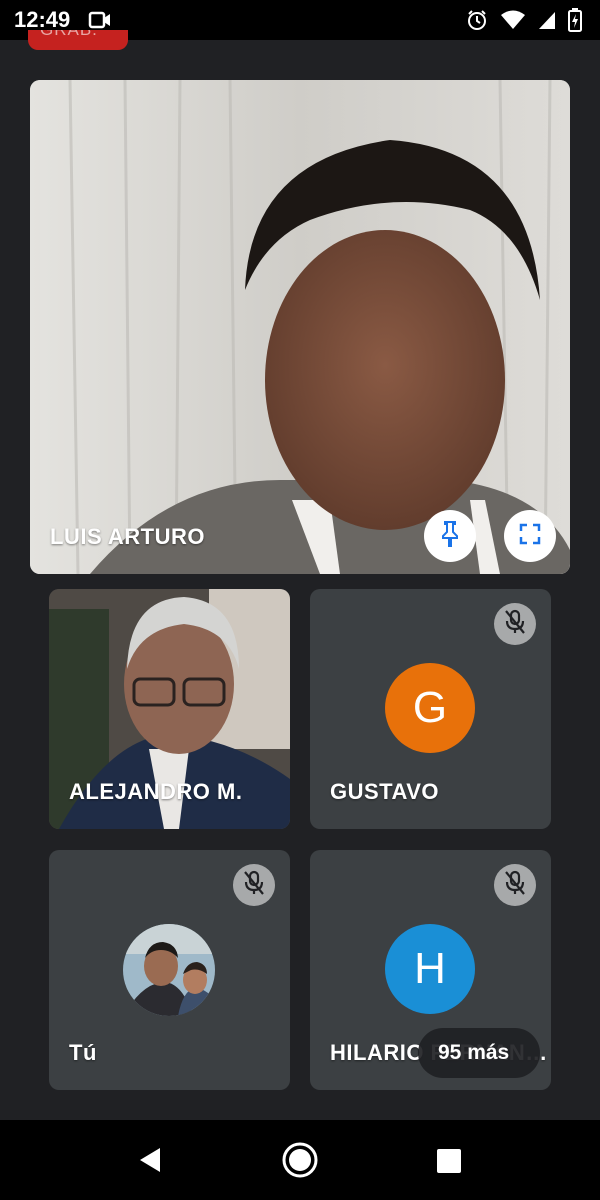  Describe the element at coordinates (575, 22) in the screenshot. I see `battery-icon` at that location.